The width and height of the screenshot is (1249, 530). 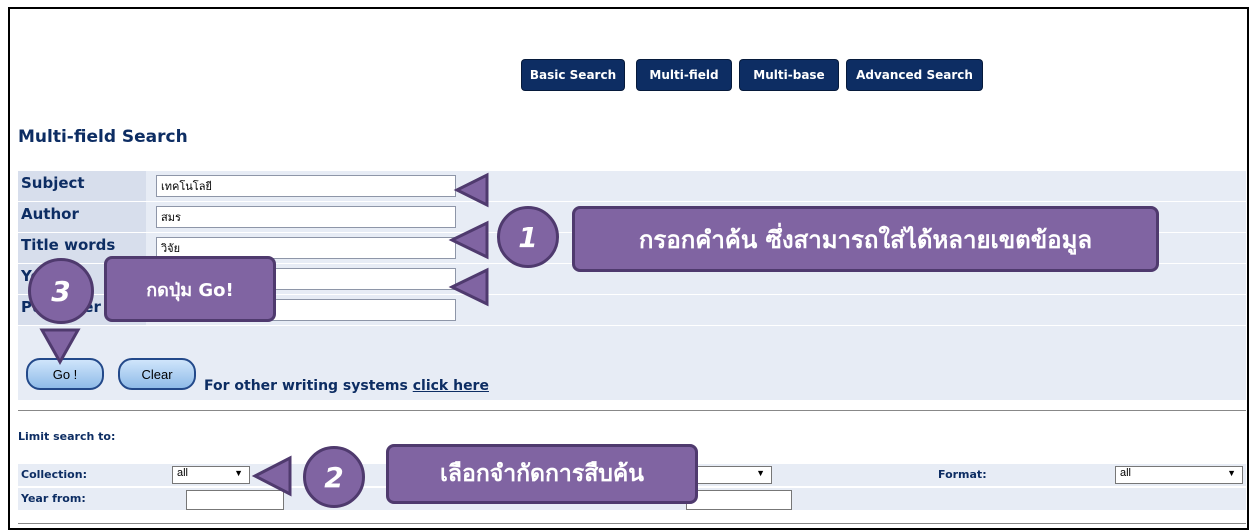 I want to click on arrow-subject-icon, so click(x=471, y=190).